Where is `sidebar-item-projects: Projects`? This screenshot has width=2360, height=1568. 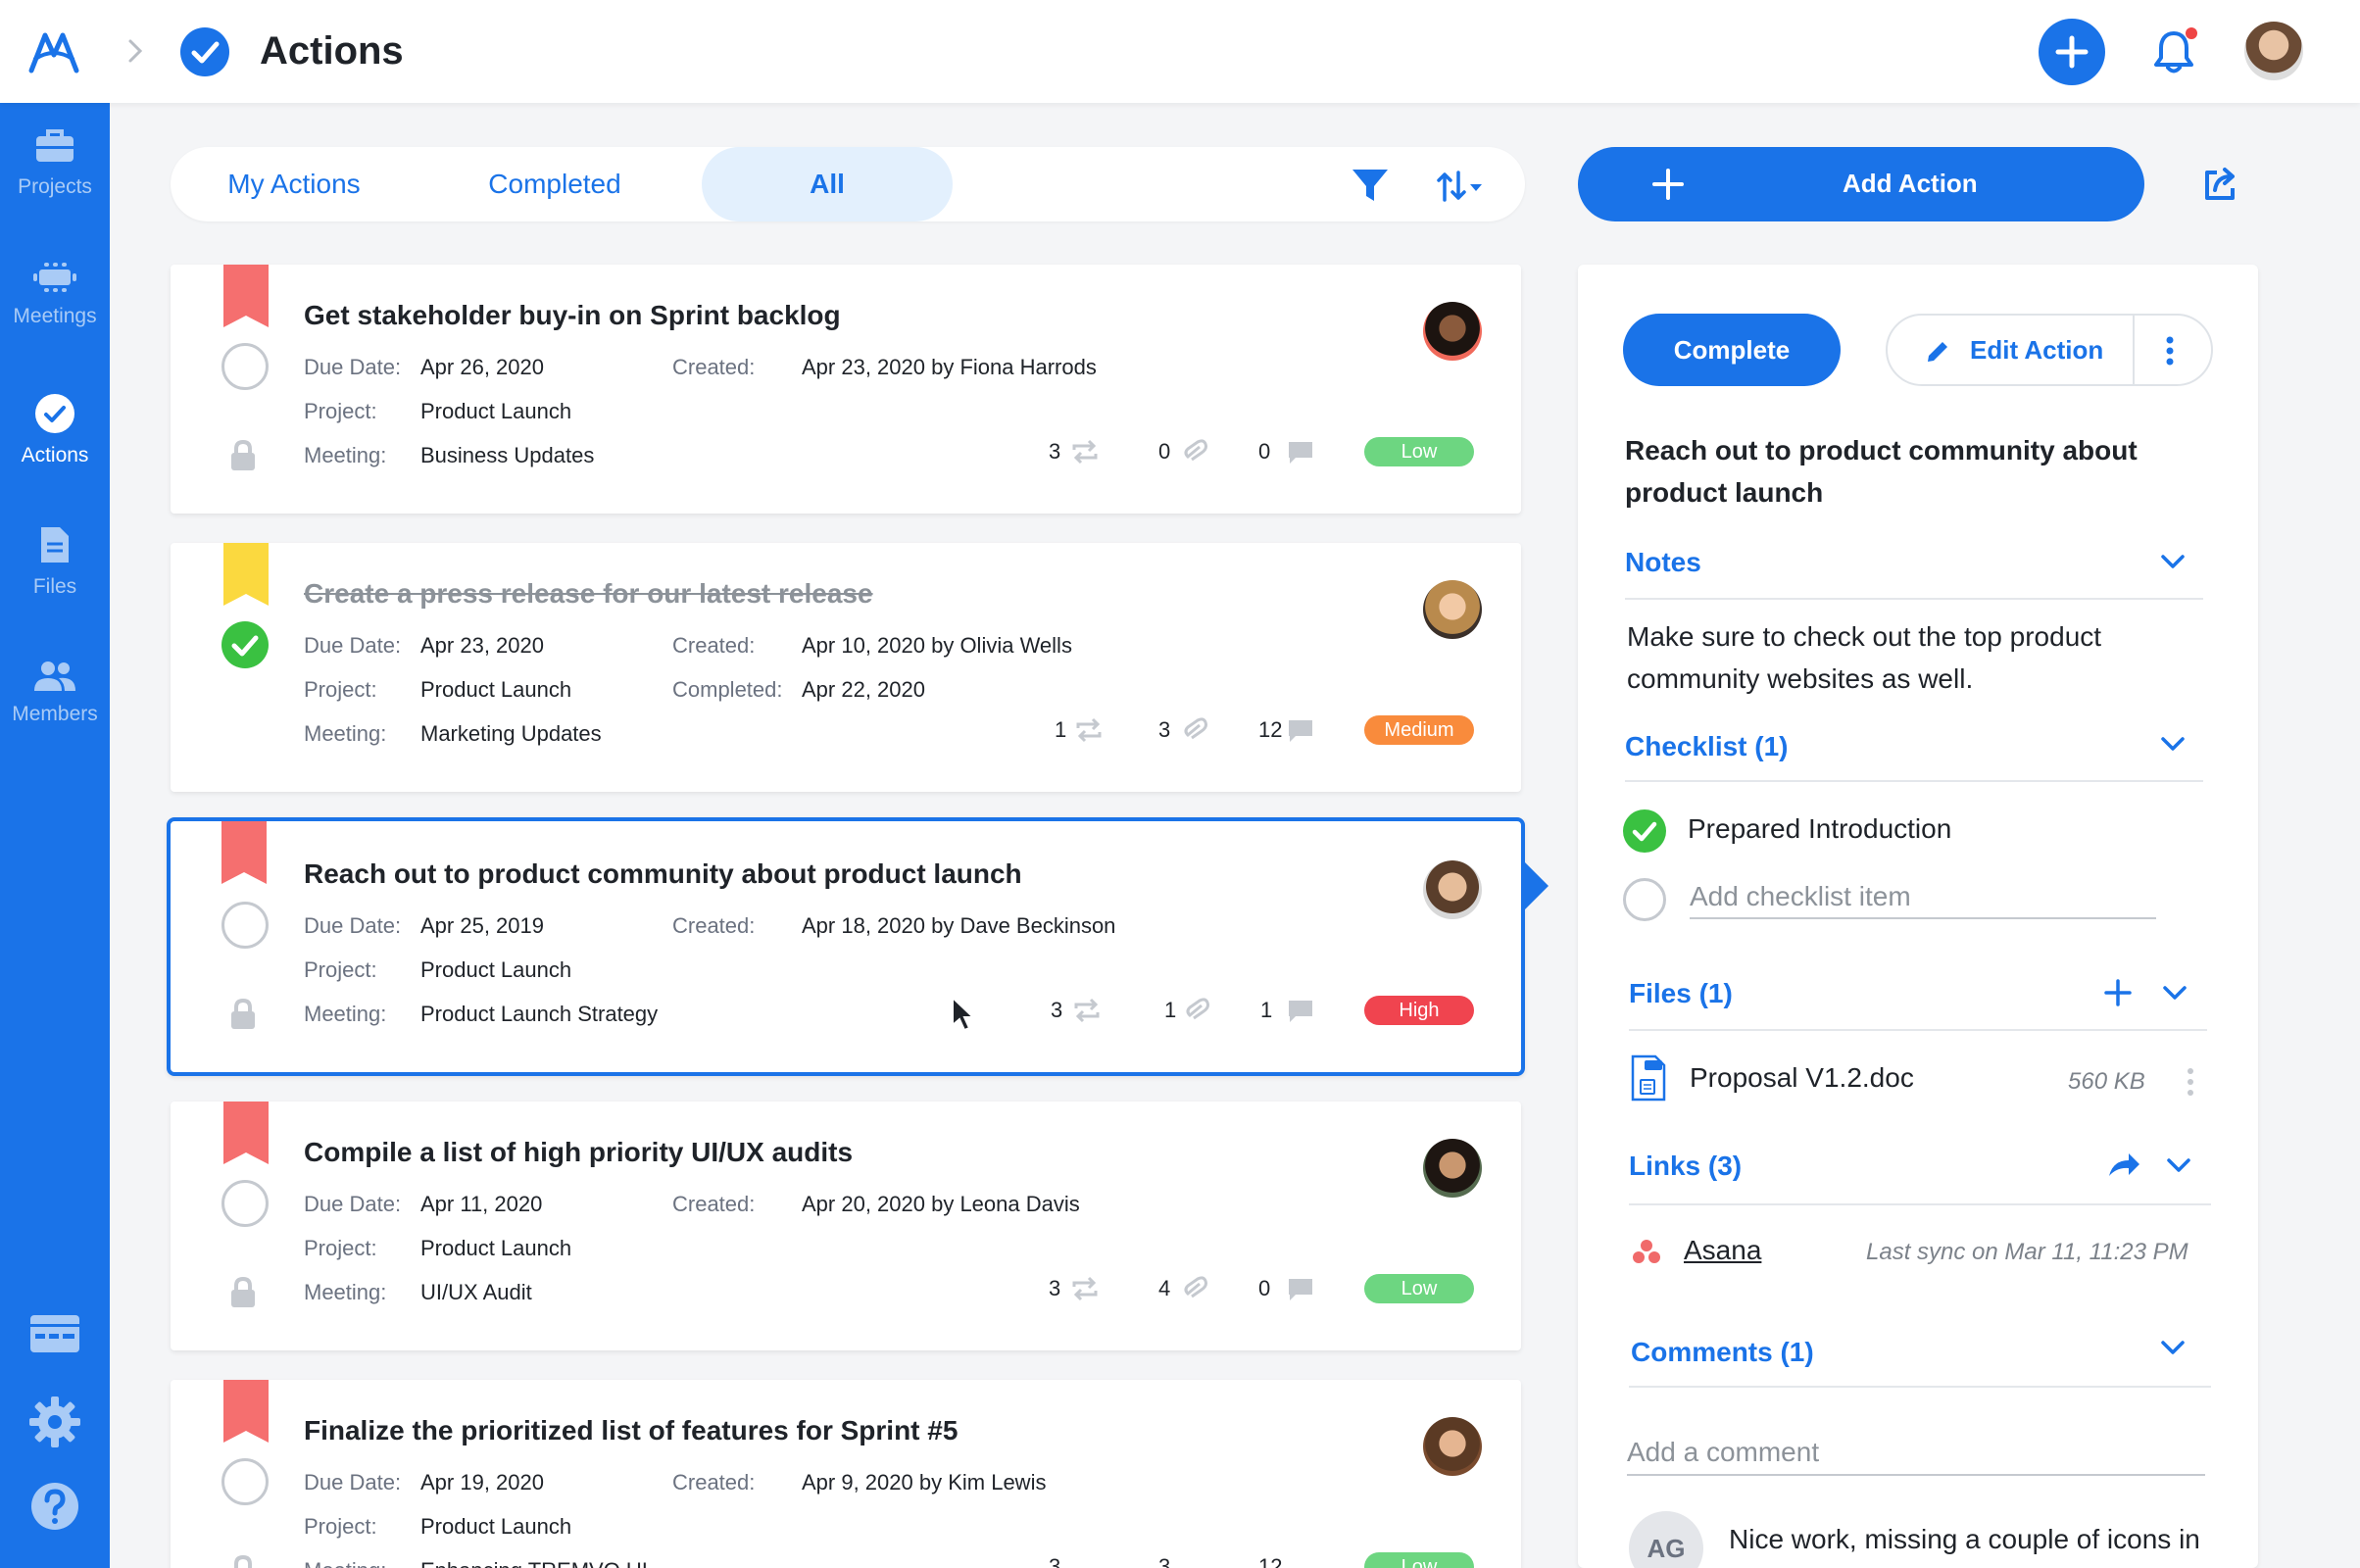
sidebar-item-projects: Projects is located at coordinates (55, 185).